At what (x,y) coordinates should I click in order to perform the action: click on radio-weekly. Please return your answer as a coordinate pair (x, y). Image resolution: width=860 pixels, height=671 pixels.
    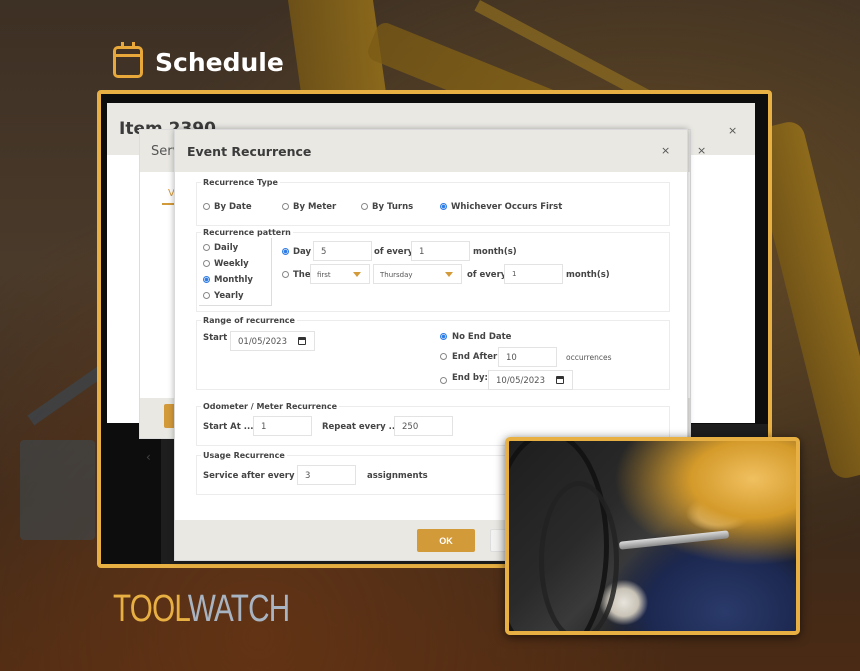
    Looking at the image, I should click on (206, 263).